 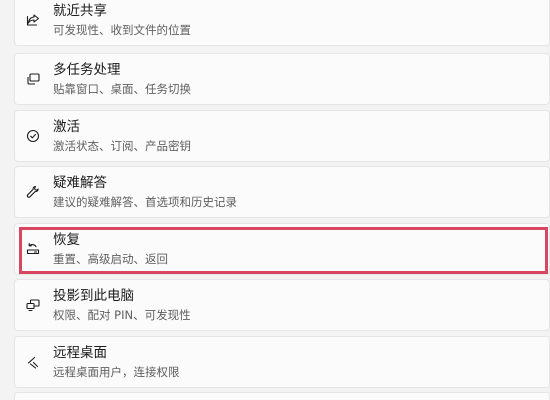 I want to click on settings-item-description: 远程桌面用户，连接权限, so click(x=116, y=372).